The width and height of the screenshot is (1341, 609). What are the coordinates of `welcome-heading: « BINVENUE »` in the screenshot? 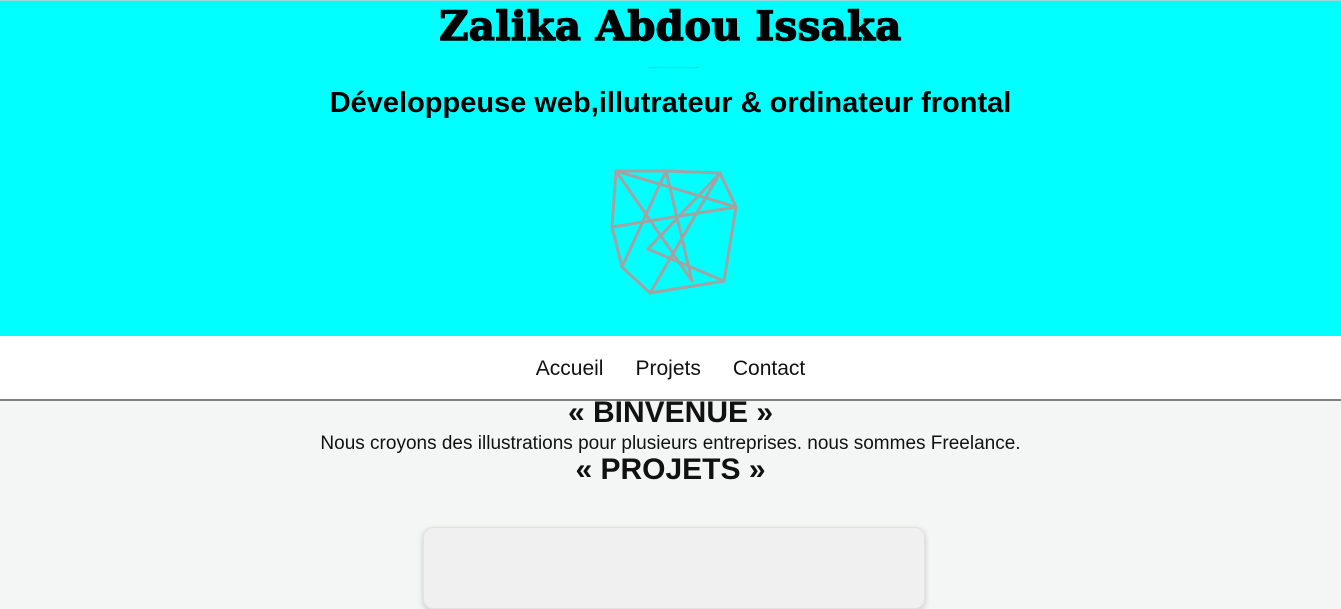 It's located at (670, 412).